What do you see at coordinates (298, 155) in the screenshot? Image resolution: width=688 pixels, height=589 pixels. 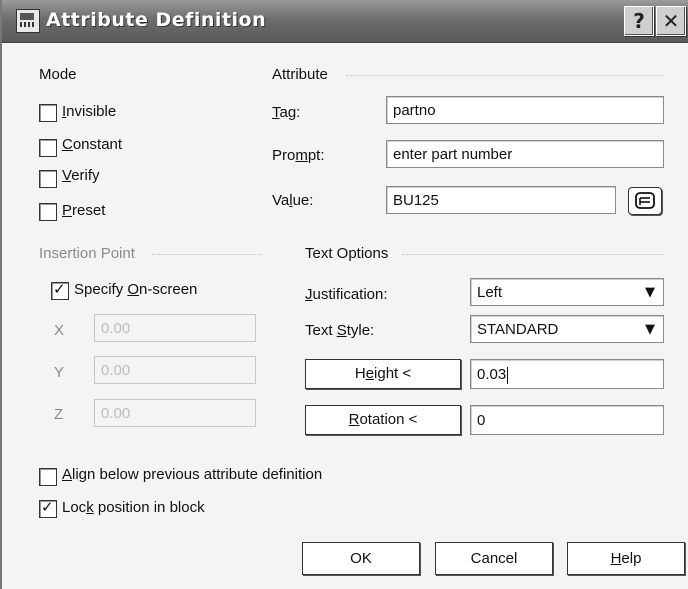 I see `prompt-label: Prompt:` at bounding box center [298, 155].